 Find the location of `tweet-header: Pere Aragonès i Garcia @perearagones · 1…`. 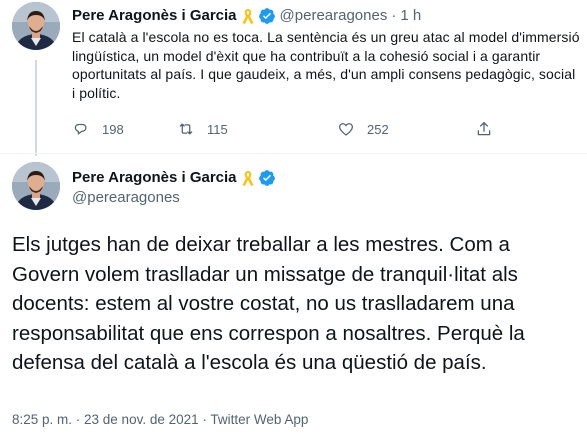

tweet-header: Pere Aragonès i Garcia @perearagones · 1… is located at coordinates (246, 16).